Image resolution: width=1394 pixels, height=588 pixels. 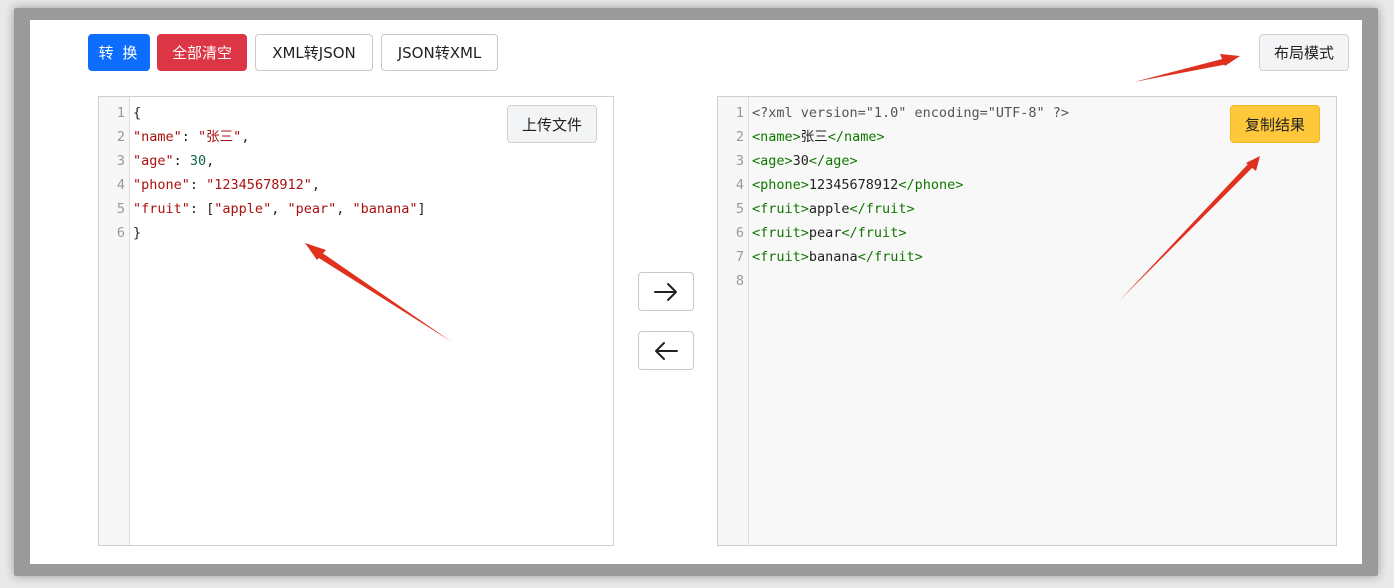 I want to click on code-token: "apple", so click(x=243, y=209).